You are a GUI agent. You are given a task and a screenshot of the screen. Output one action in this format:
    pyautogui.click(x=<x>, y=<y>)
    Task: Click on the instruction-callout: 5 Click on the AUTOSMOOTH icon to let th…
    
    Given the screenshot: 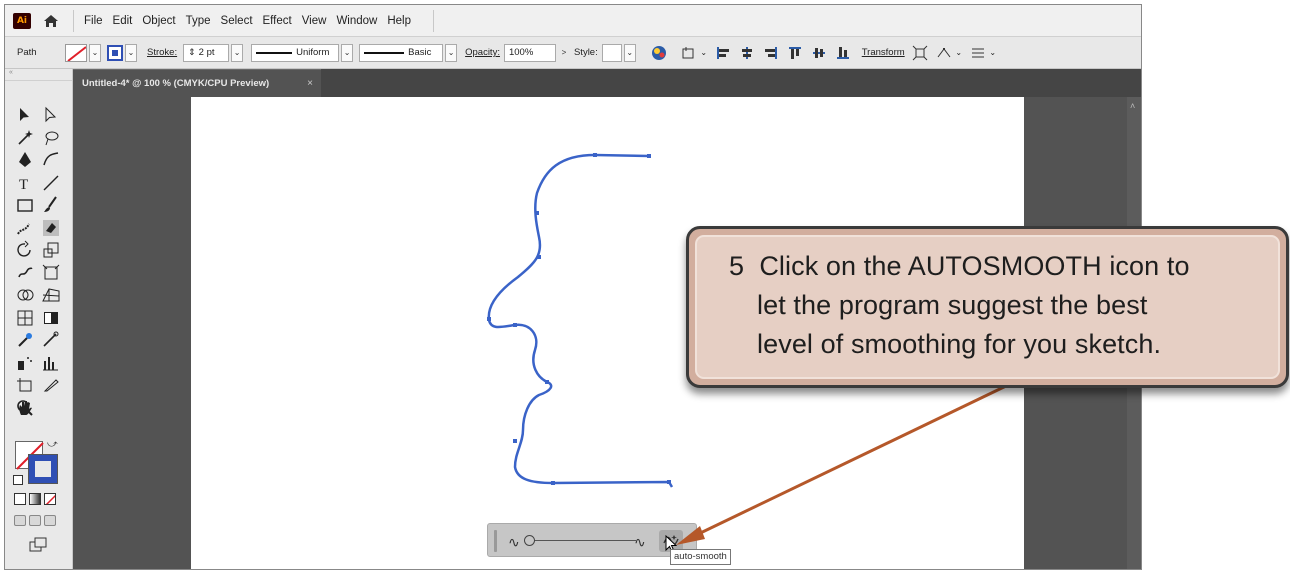 What is the action you would take?
    pyautogui.click(x=987, y=307)
    